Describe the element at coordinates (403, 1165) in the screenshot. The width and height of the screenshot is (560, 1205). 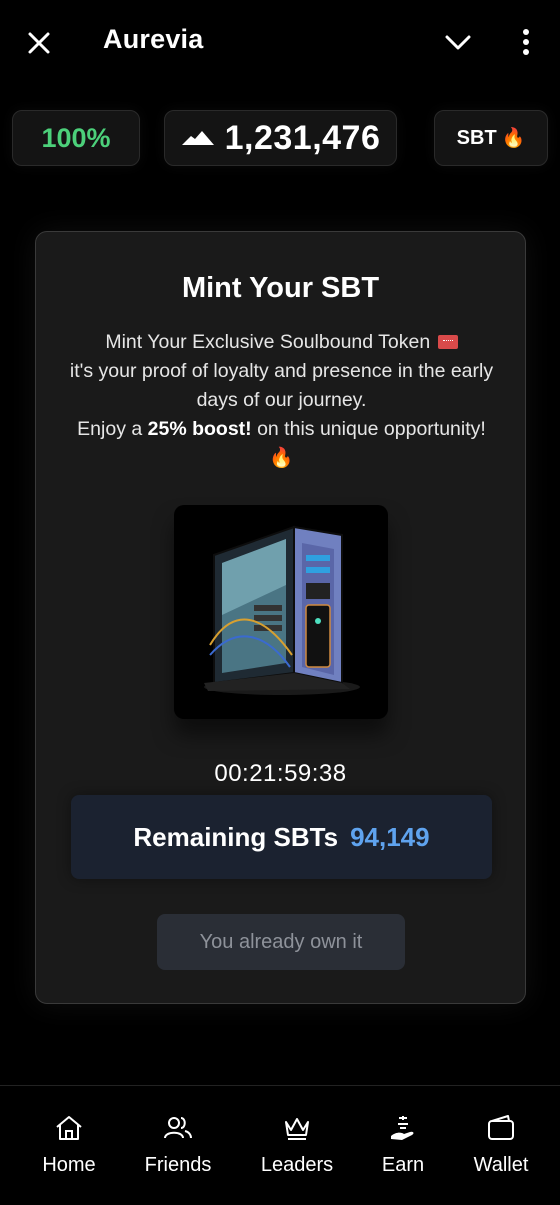
I see `nav-label-earn: Earn` at that location.